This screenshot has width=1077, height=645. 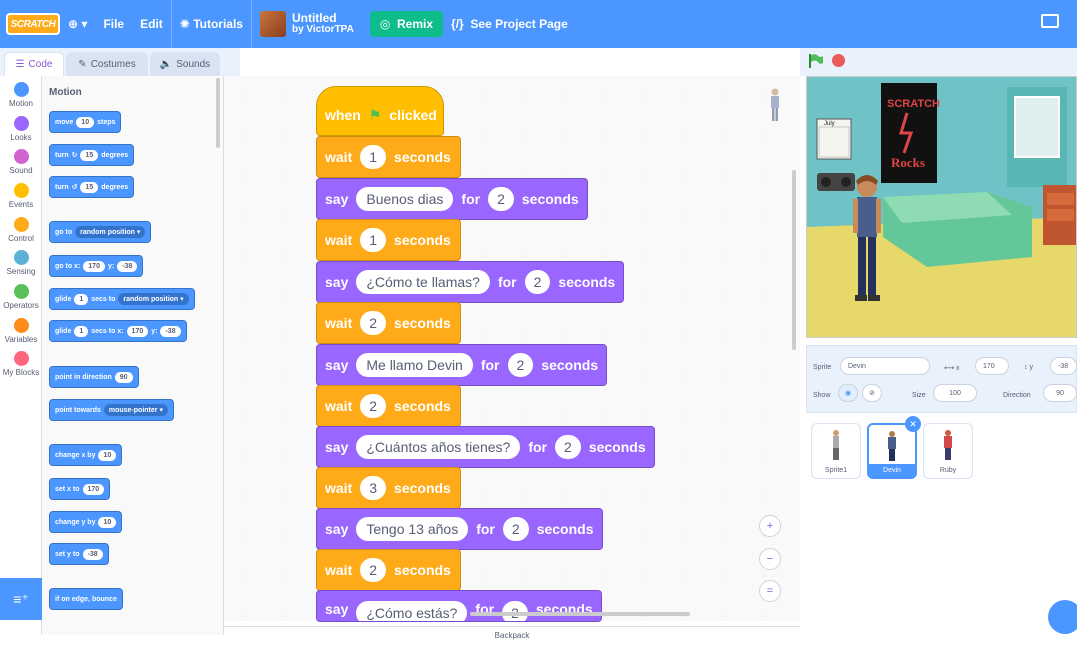 What do you see at coordinates (135, 410) in the screenshot?
I see `block-dropdown: mouse-pointer ▾` at bounding box center [135, 410].